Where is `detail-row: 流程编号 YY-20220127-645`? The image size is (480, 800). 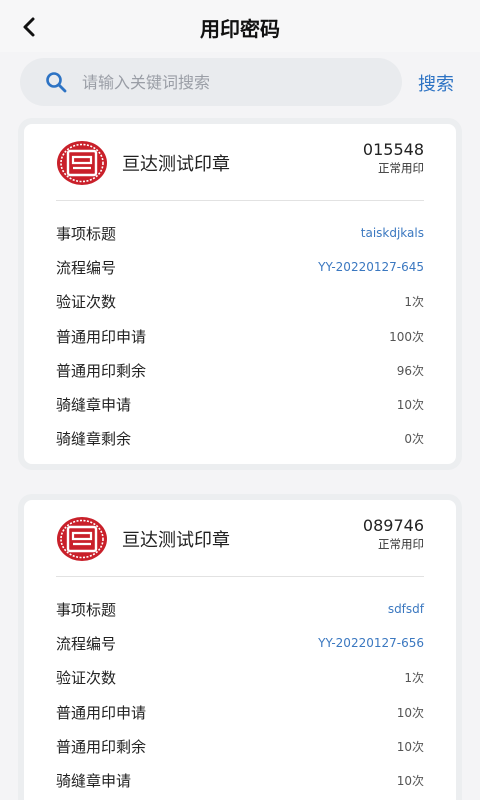 detail-row: 流程编号 YY-20220127-645 is located at coordinates (240, 267).